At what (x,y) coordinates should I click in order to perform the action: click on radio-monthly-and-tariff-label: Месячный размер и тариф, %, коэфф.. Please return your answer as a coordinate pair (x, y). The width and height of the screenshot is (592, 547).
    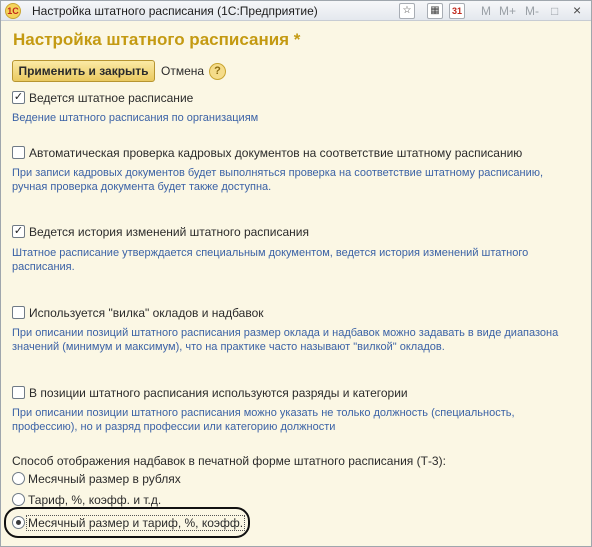
    Looking at the image, I should click on (135, 523).